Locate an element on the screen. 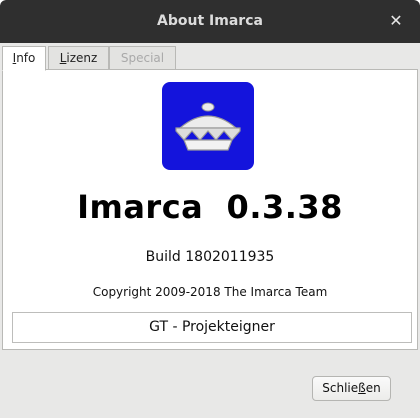 The height and width of the screenshot is (418, 420). tab-info: Info is located at coordinates (24, 58).